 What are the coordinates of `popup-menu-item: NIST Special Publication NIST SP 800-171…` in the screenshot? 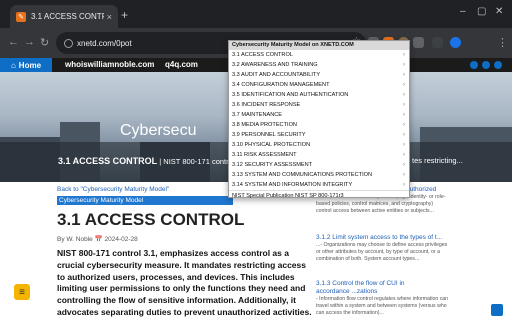 It's located at (319, 195).